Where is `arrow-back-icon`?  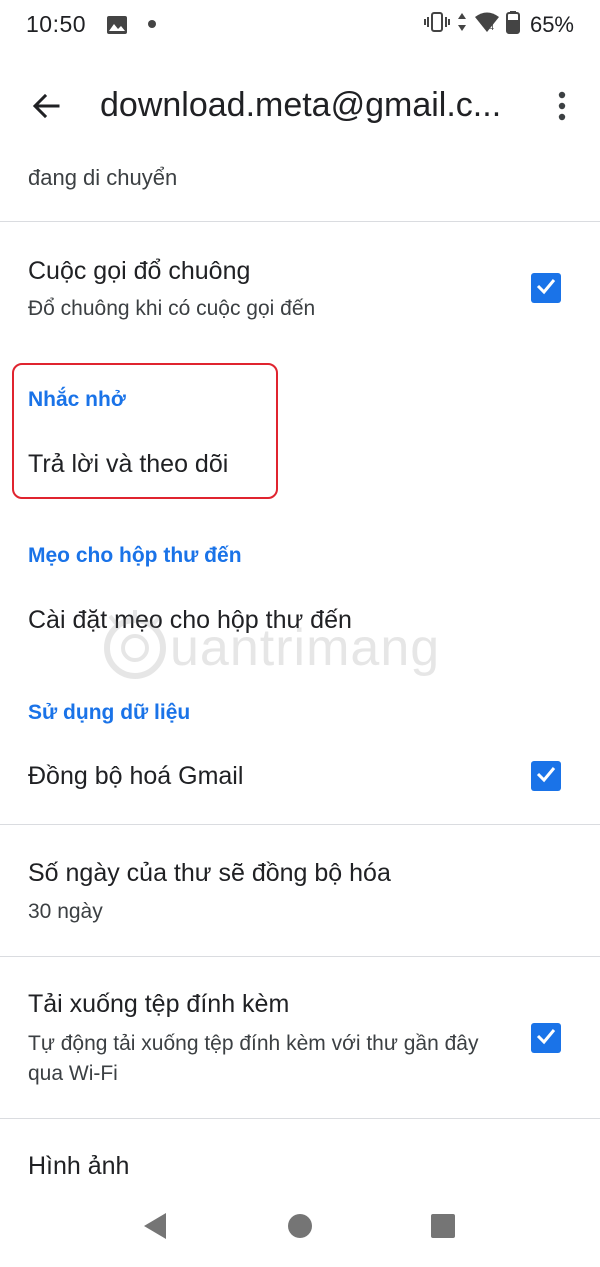
arrow-back-icon is located at coordinates (46, 108).